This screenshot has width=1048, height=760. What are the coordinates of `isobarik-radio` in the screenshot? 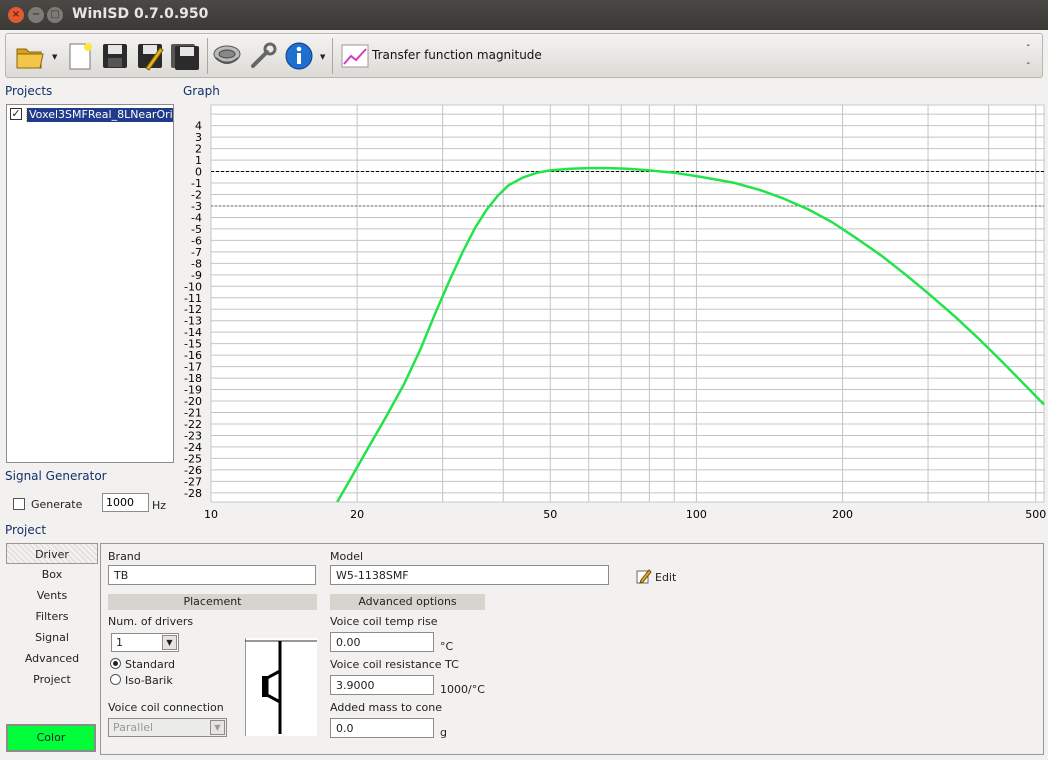 It's located at (115, 679).